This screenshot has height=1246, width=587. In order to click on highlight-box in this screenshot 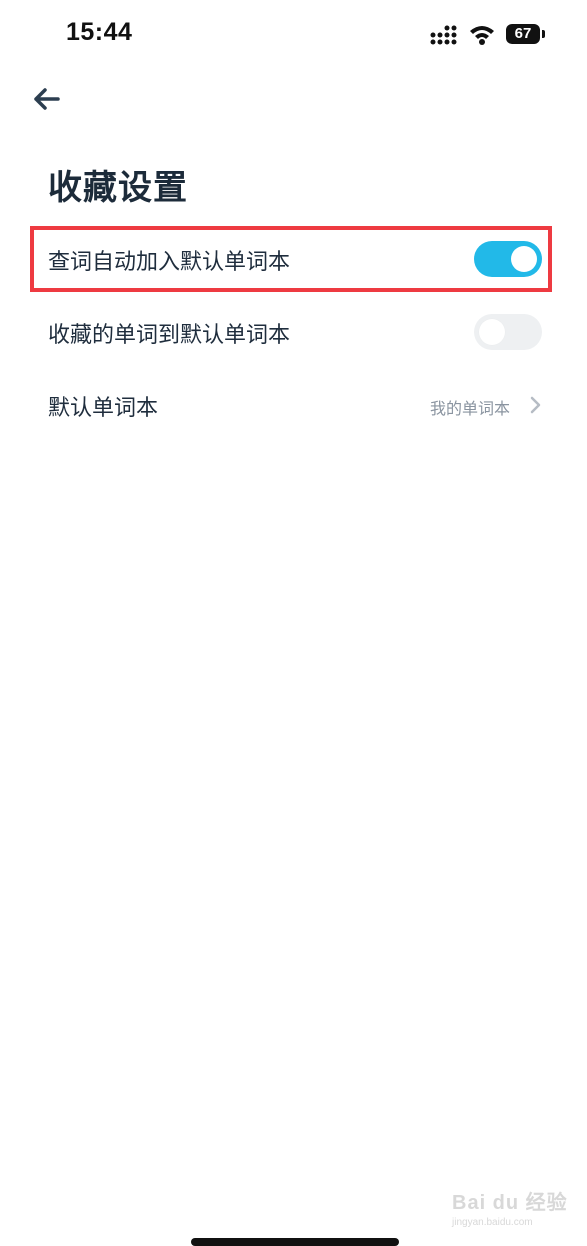, I will do `click(291, 259)`.